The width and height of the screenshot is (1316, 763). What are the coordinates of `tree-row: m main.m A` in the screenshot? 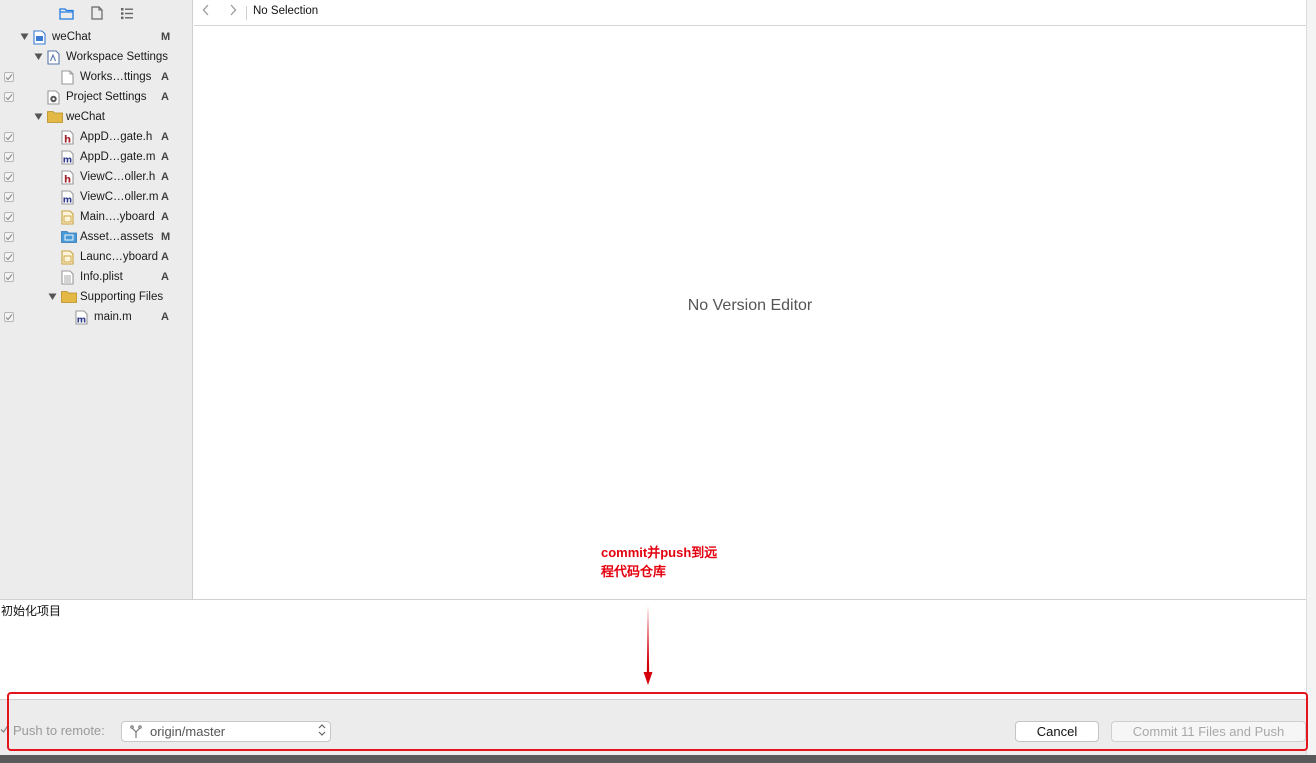 It's located at (96, 317).